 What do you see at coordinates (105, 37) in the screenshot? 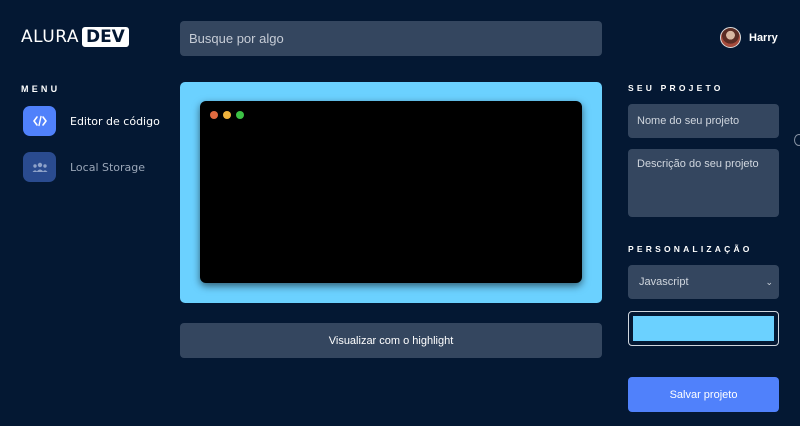
I see `logo-badge: DEV` at bounding box center [105, 37].